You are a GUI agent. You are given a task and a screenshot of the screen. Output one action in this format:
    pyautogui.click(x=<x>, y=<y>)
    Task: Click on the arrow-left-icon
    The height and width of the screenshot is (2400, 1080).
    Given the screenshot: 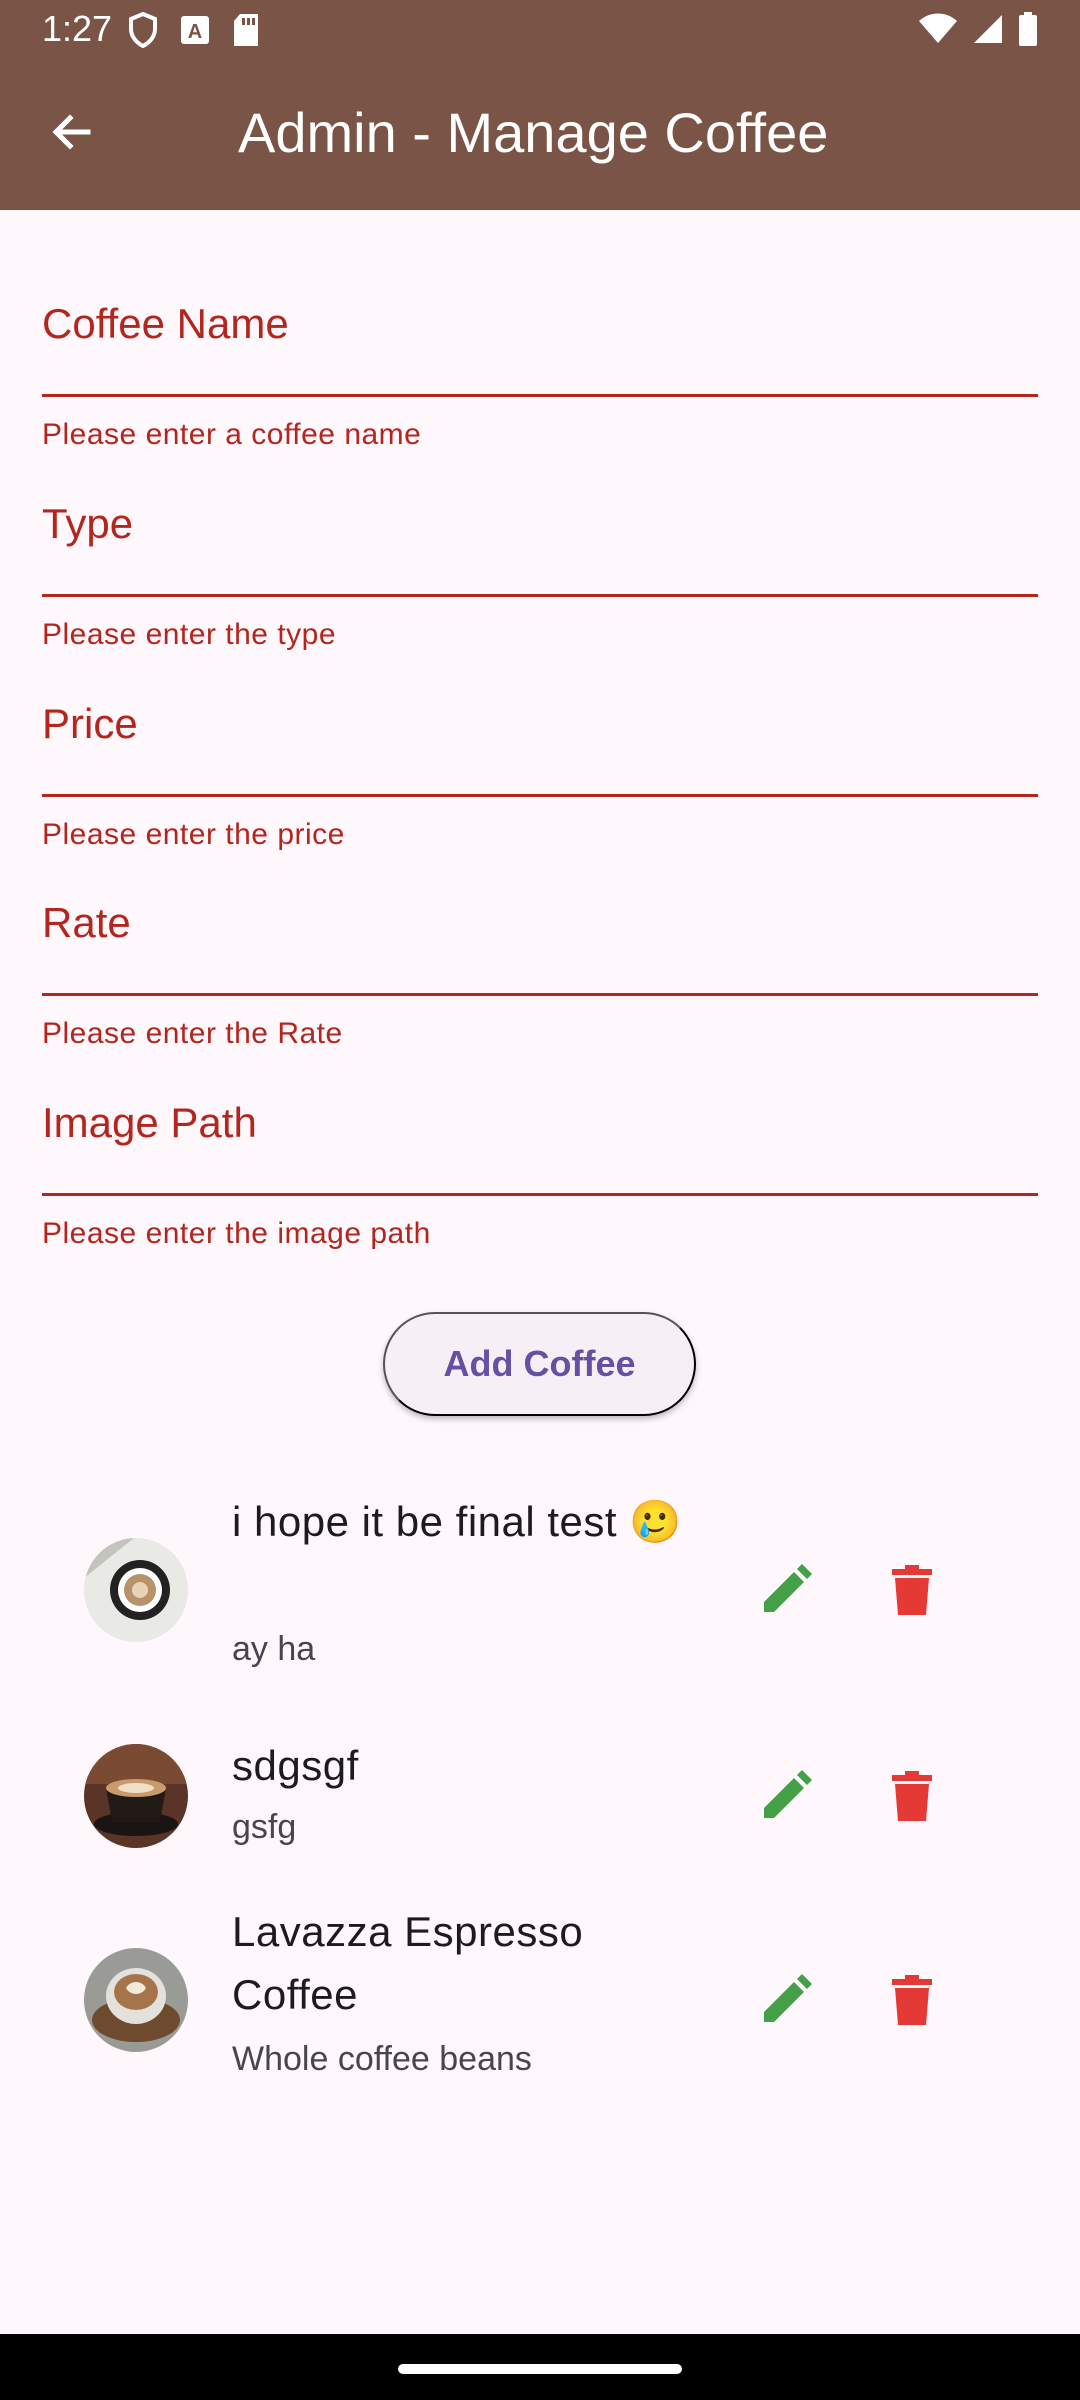 What is the action you would take?
    pyautogui.click(x=71, y=132)
    